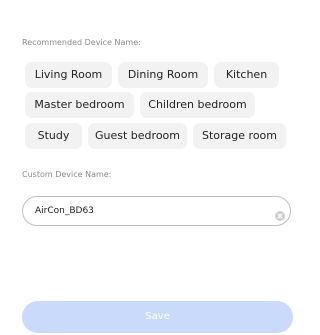 Image resolution: width=320 pixels, height=335 pixels. What do you see at coordinates (246, 75) in the screenshot?
I see `chip-kitchen: Kitchen` at bounding box center [246, 75].